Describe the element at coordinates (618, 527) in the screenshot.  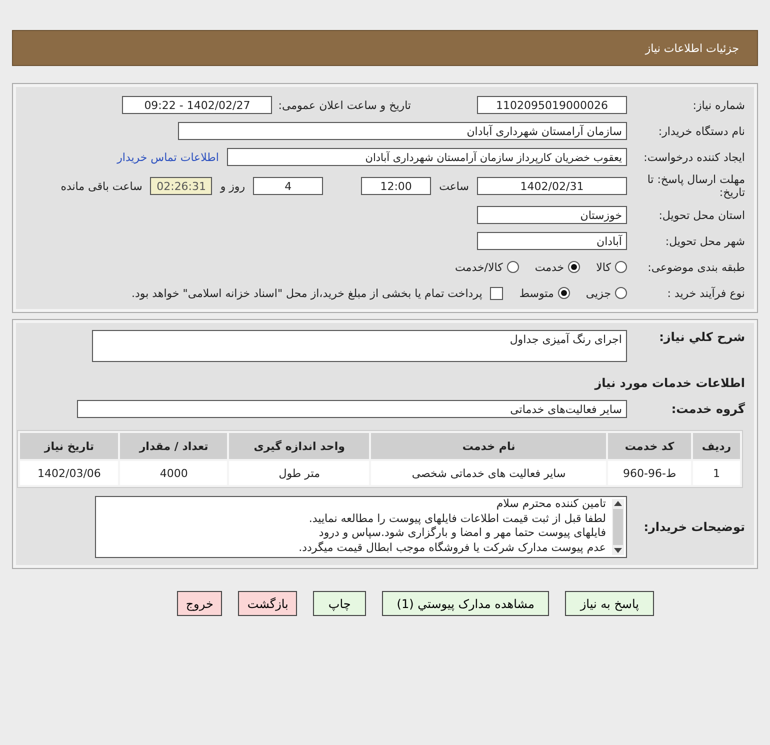
I see `scrollbar` at that location.